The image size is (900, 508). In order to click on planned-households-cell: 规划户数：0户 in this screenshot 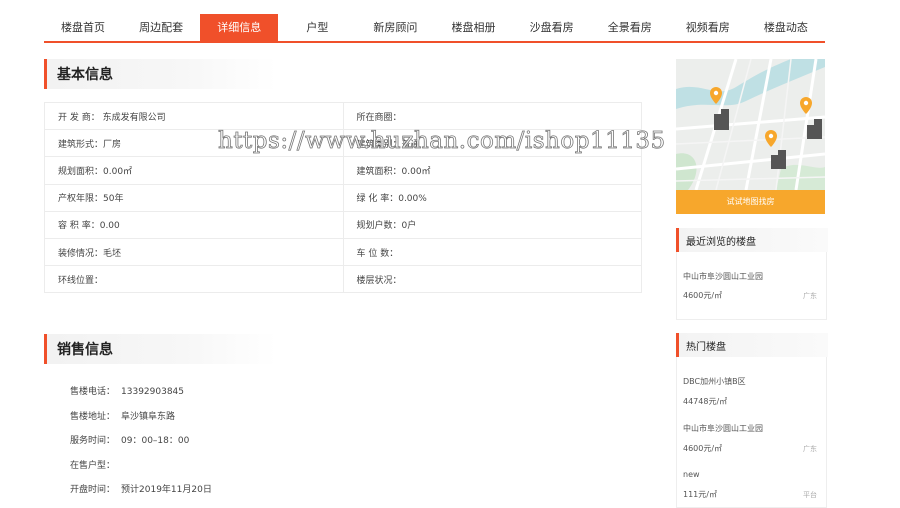, I will do `click(492, 224)`.